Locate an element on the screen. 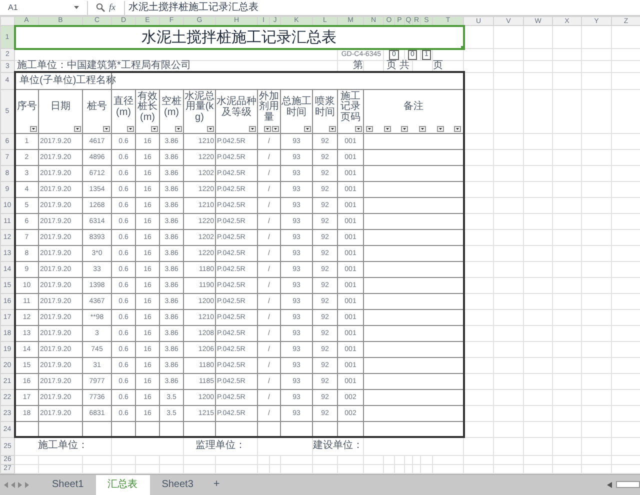  signature-label: 建设单位： is located at coordinates (338, 446).